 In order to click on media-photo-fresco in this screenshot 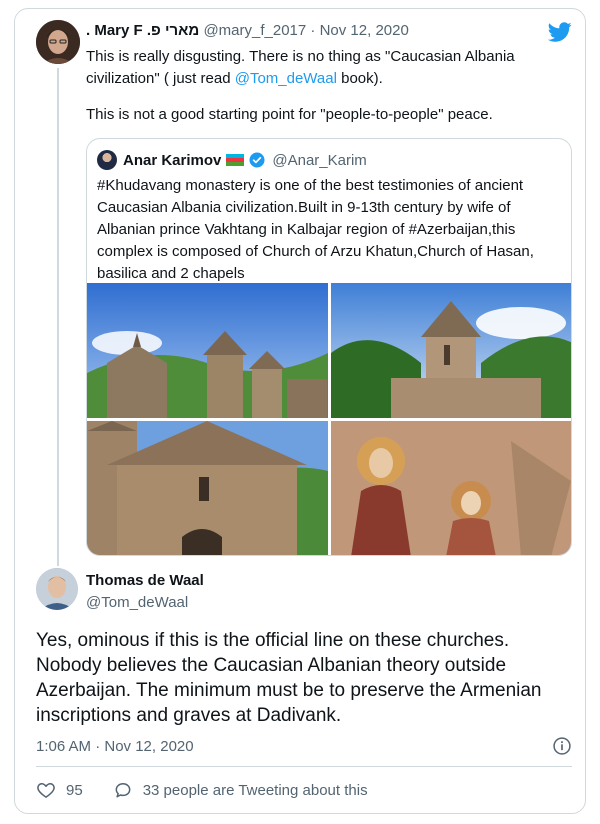, I will do `click(451, 488)`.